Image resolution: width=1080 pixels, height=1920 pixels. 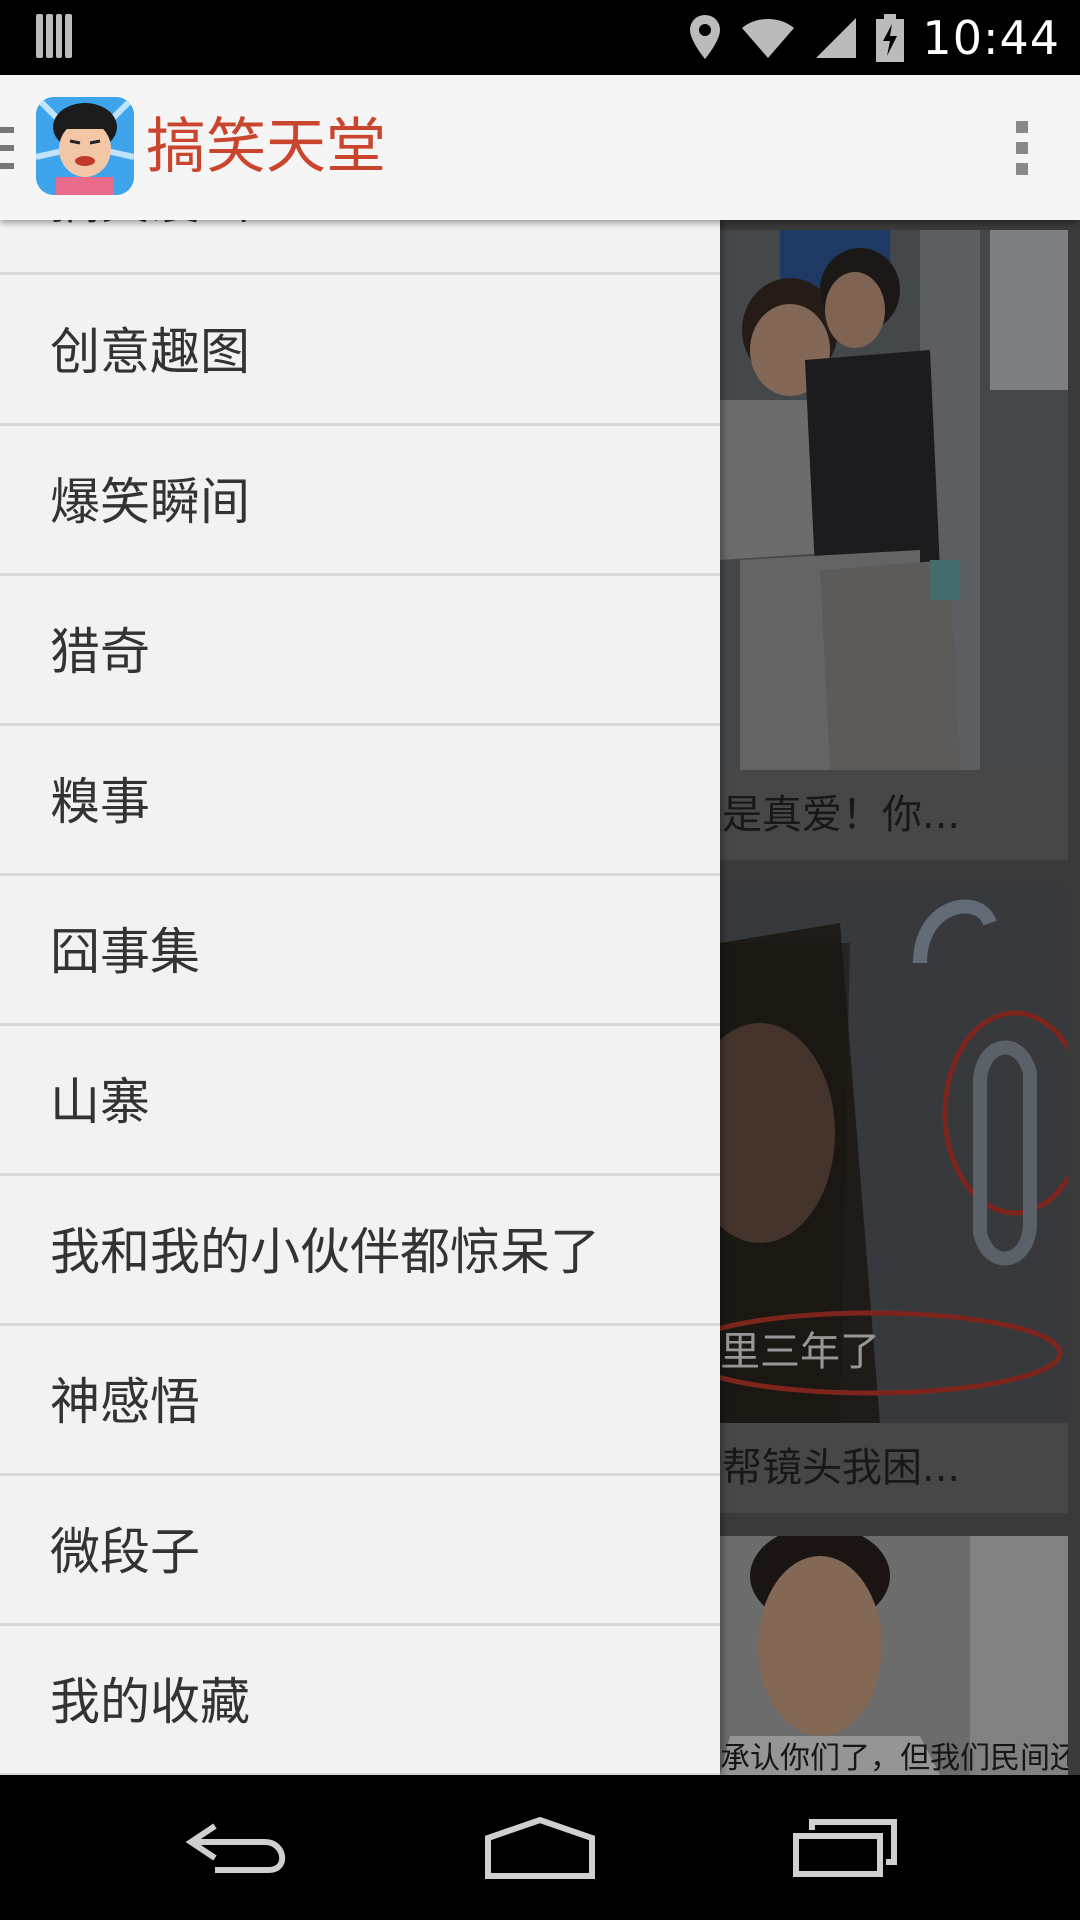 I want to click on home-icon, so click(x=540, y=1847).